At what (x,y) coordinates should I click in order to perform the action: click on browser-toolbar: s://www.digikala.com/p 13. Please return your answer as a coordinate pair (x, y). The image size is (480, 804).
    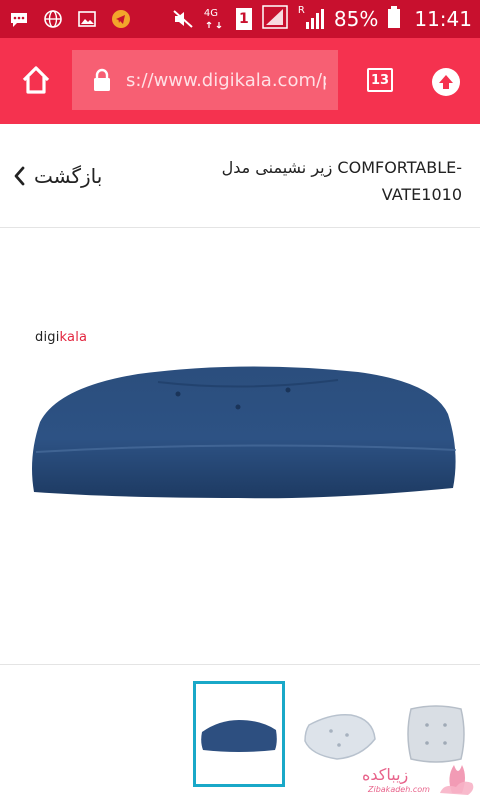
    Looking at the image, I should click on (240, 81).